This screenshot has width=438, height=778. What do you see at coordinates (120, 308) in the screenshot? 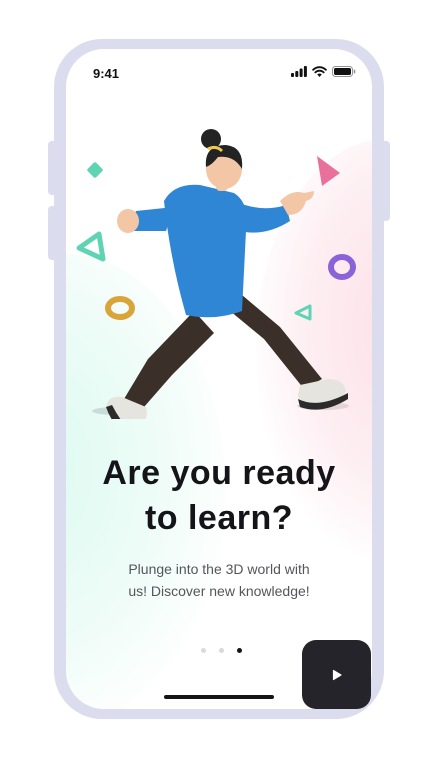
I see `gold-ring-shape` at bounding box center [120, 308].